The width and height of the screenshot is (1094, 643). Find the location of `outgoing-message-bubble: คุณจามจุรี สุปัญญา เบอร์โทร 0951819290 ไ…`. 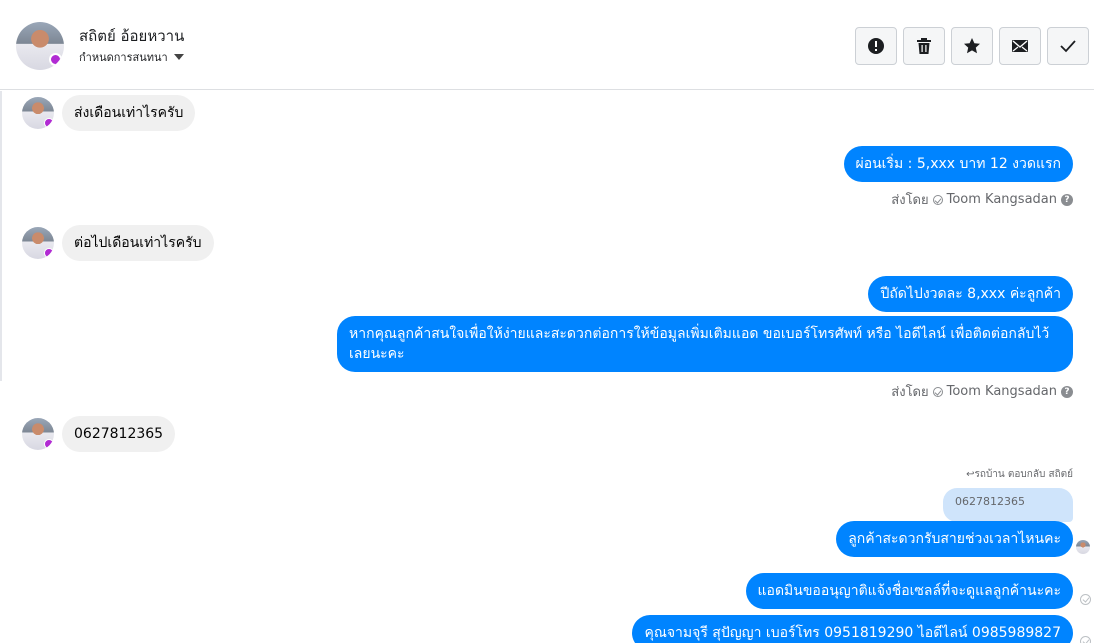

outgoing-message-bubble: คุณจามจุรี สุปัญญา เบอร์โทร 0951819290 ไ… is located at coordinates (852, 629).